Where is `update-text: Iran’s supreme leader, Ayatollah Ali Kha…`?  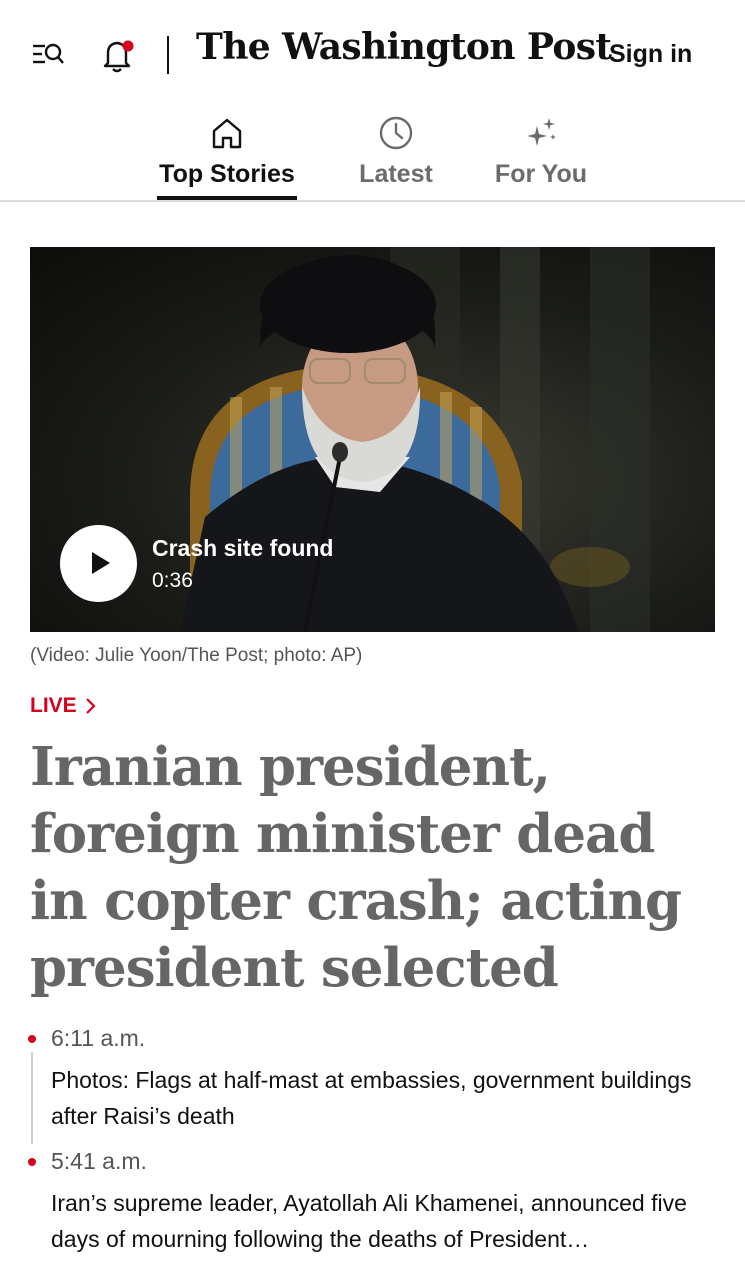 update-text: Iran’s supreme leader, Ayatollah Ali Kha… is located at coordinates (369, 1221).